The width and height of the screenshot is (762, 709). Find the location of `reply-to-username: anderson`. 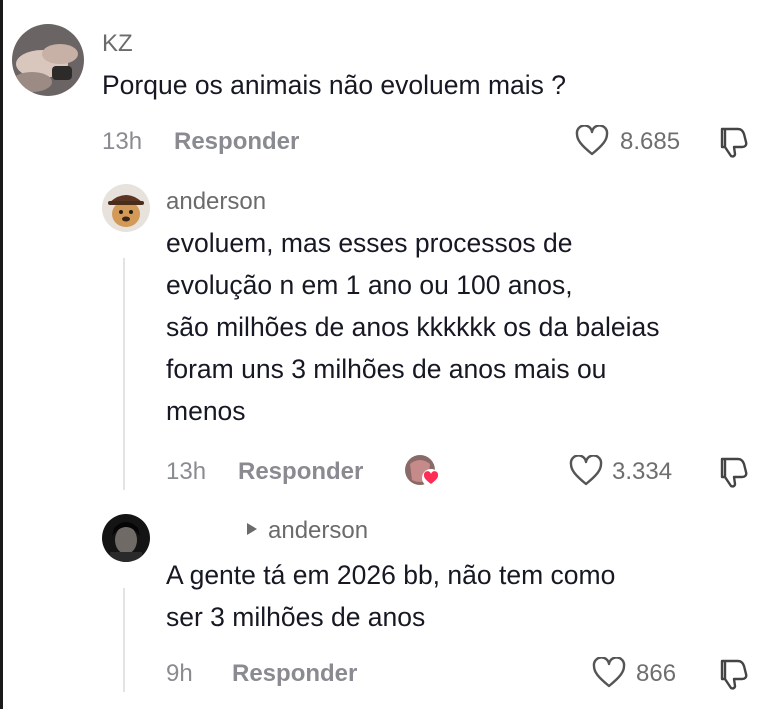

reply-to-username: anderson is located at coordinates (318, 531).